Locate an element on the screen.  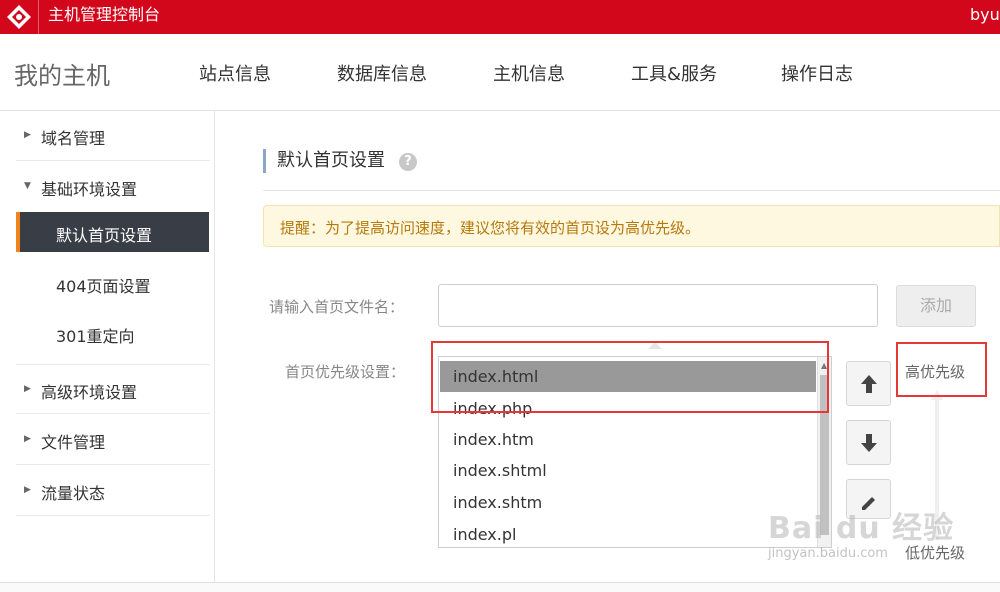
priority-label: 首页优先级设置： is located at coordinates (345, 372).